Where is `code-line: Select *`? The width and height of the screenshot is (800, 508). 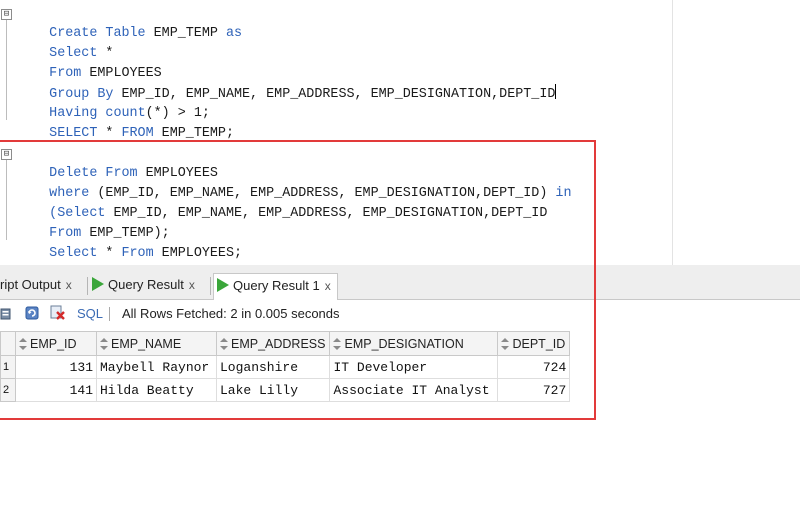
code-line: Select * is located at coordinates (65, 42).